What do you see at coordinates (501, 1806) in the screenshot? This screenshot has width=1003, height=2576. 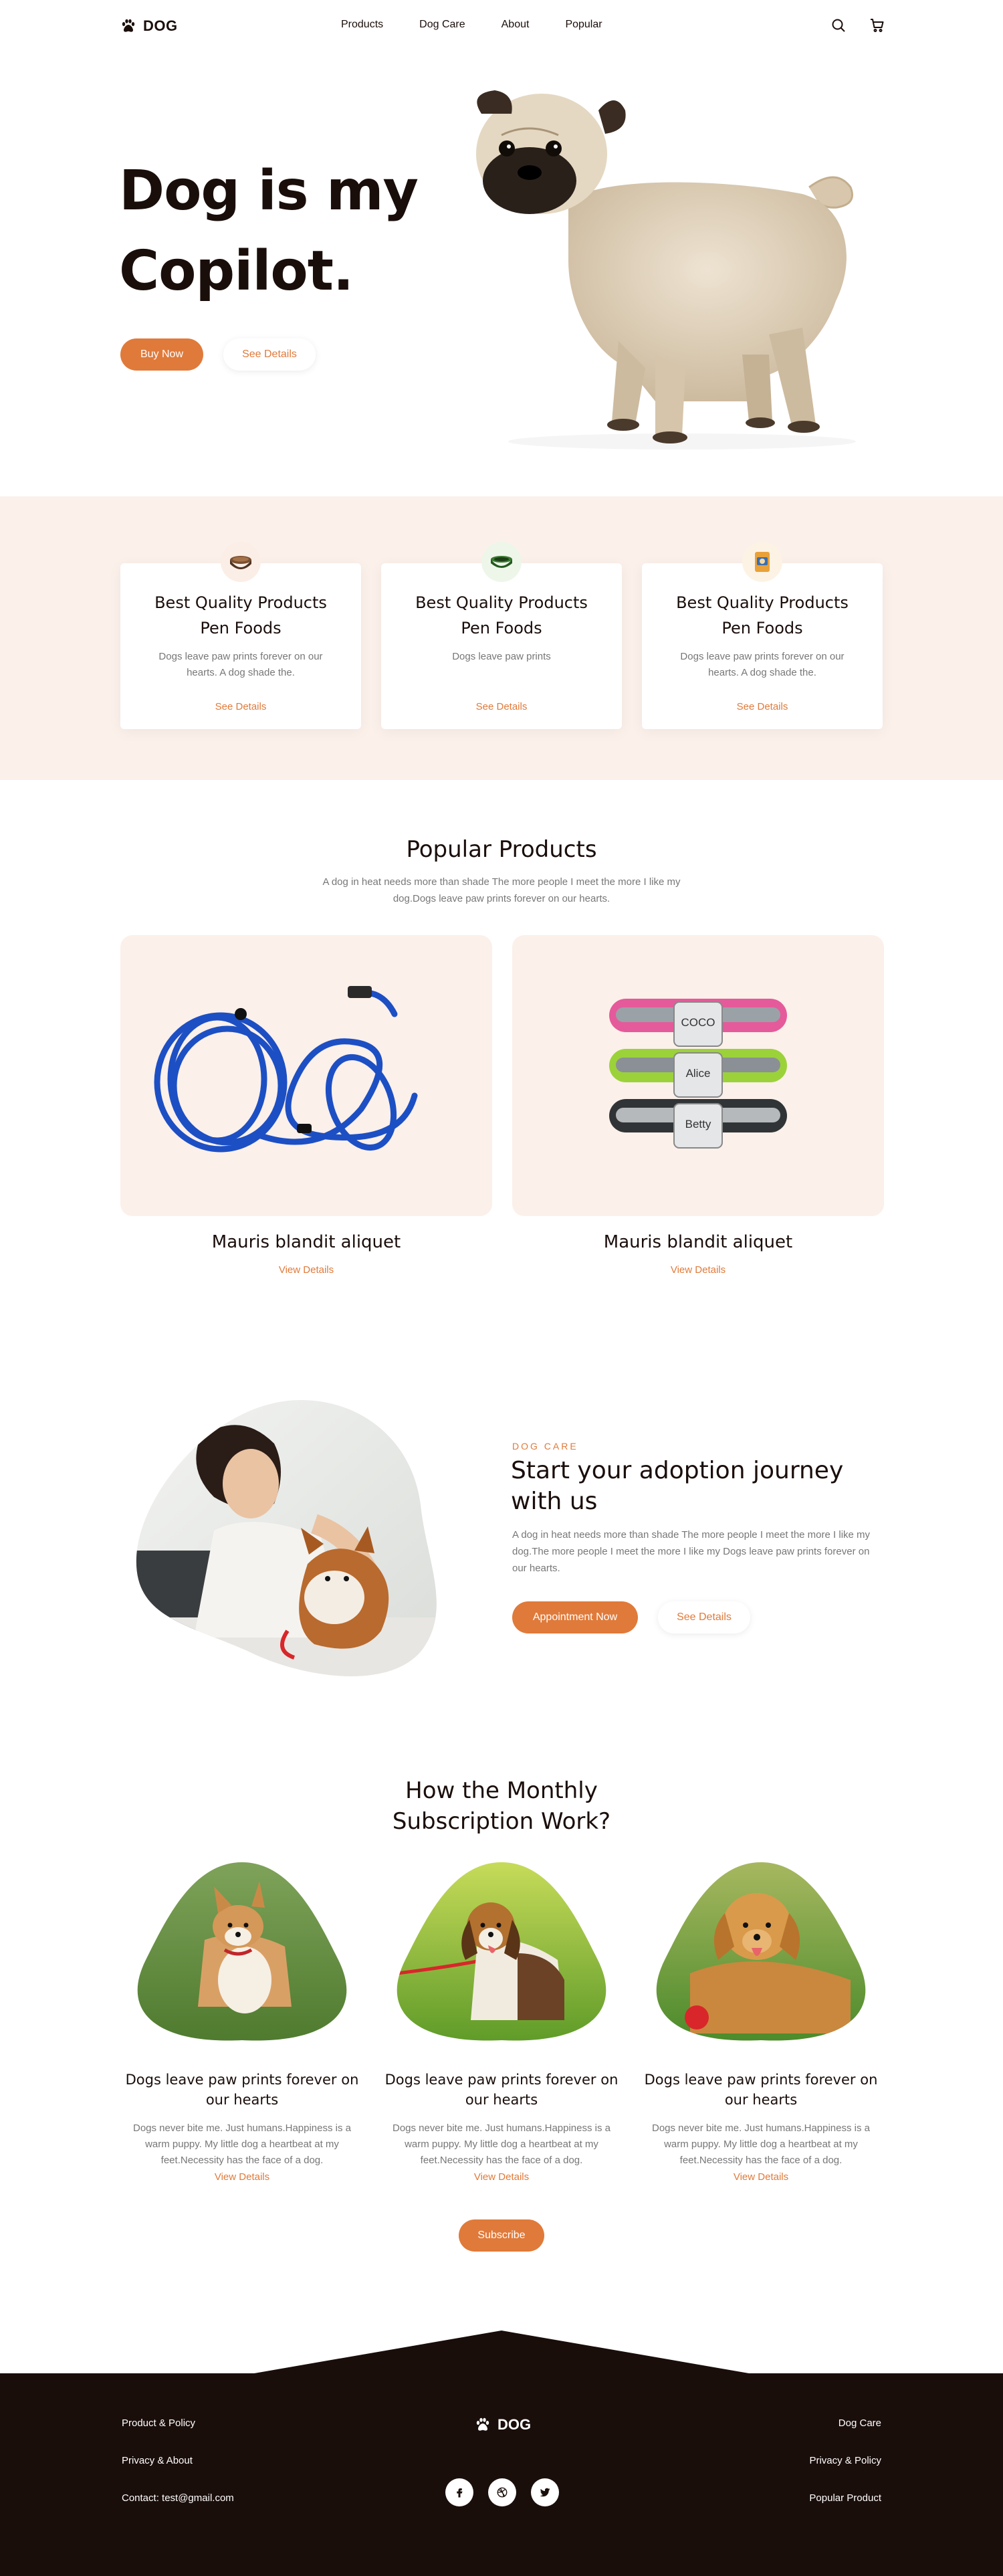 I see `subscription-title: How the Monthly Subscription Work?` at bounding box center [501, 1806].